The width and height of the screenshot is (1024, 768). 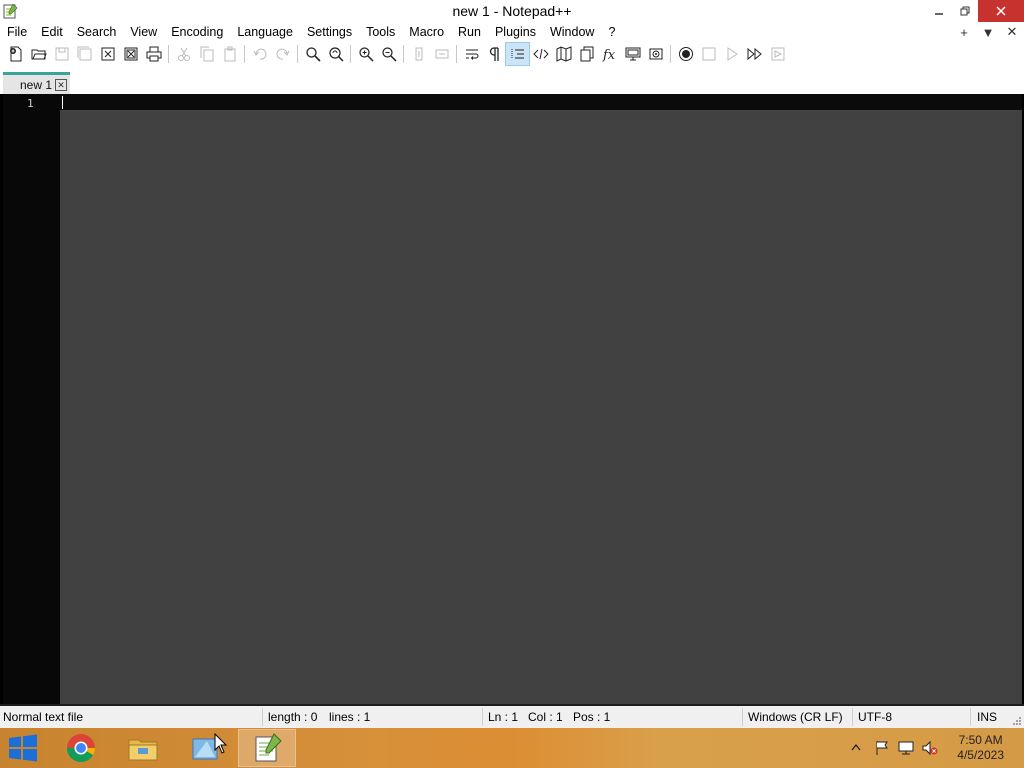 I want to click on zoom-out-button, so click(x=388, y=54).